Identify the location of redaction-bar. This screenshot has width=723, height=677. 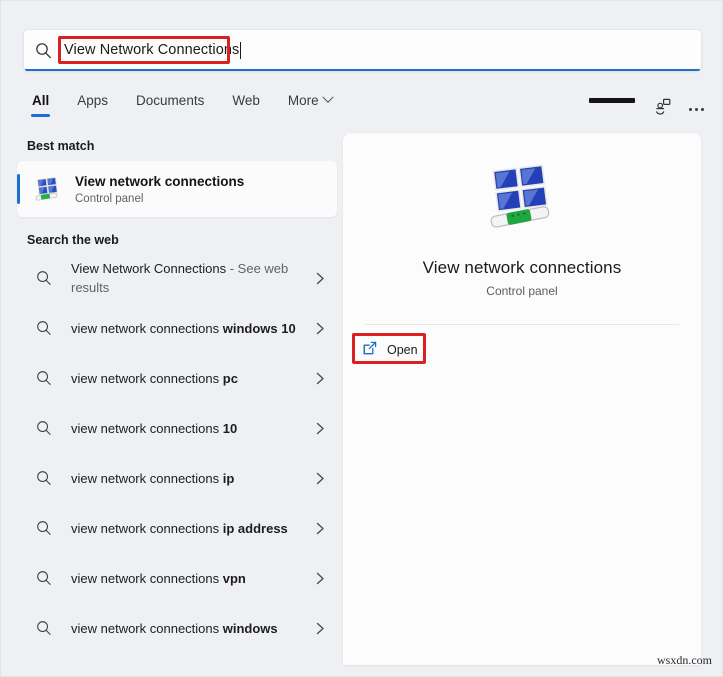
(612, 100).